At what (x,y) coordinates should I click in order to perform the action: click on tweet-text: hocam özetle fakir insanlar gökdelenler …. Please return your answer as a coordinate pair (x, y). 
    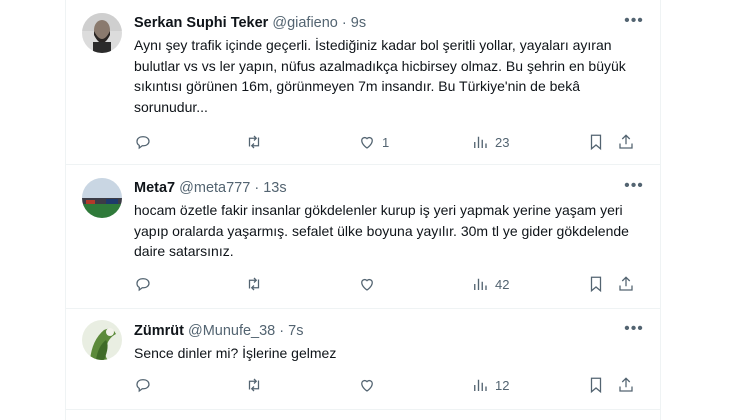
    Looking at the image, I should click on (381, 230).